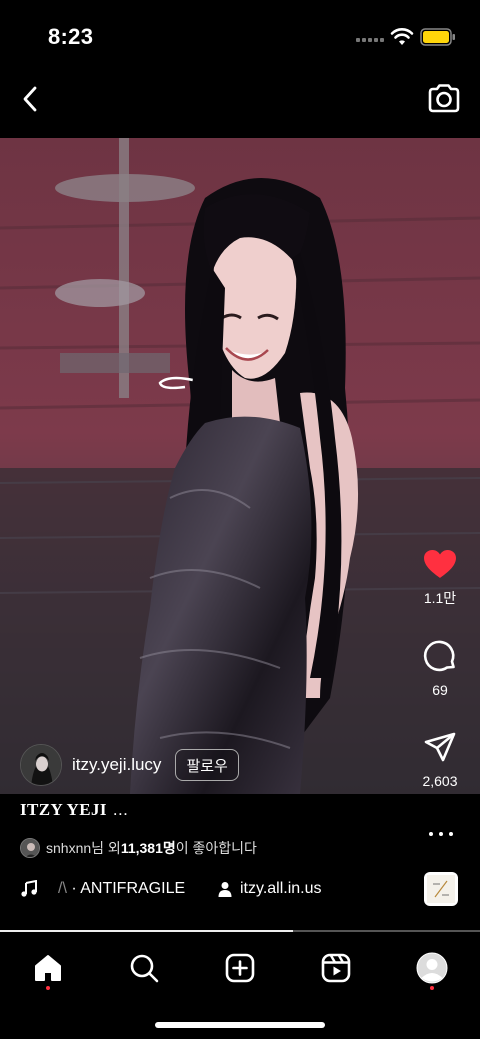 This screenshot has height=1039, width=480. What do you see at coordinates (126, 888) in the screenshot?
I see `audio-track-title: · ANTIFRAGILE` at bounding box center [126, 888].